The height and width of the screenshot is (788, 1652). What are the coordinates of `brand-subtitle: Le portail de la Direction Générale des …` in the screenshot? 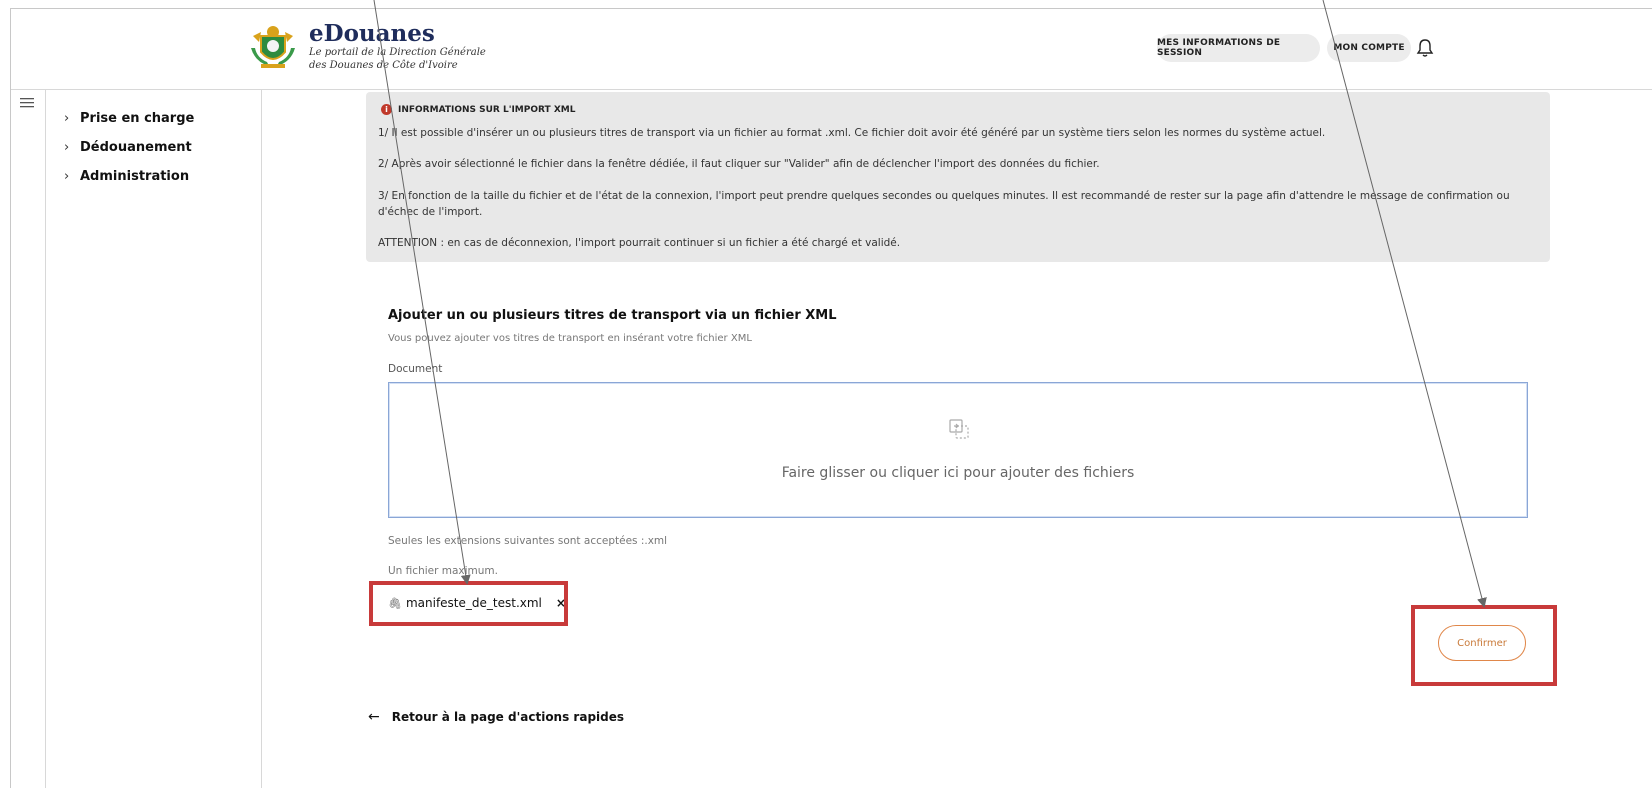 It's located at (399, 59).